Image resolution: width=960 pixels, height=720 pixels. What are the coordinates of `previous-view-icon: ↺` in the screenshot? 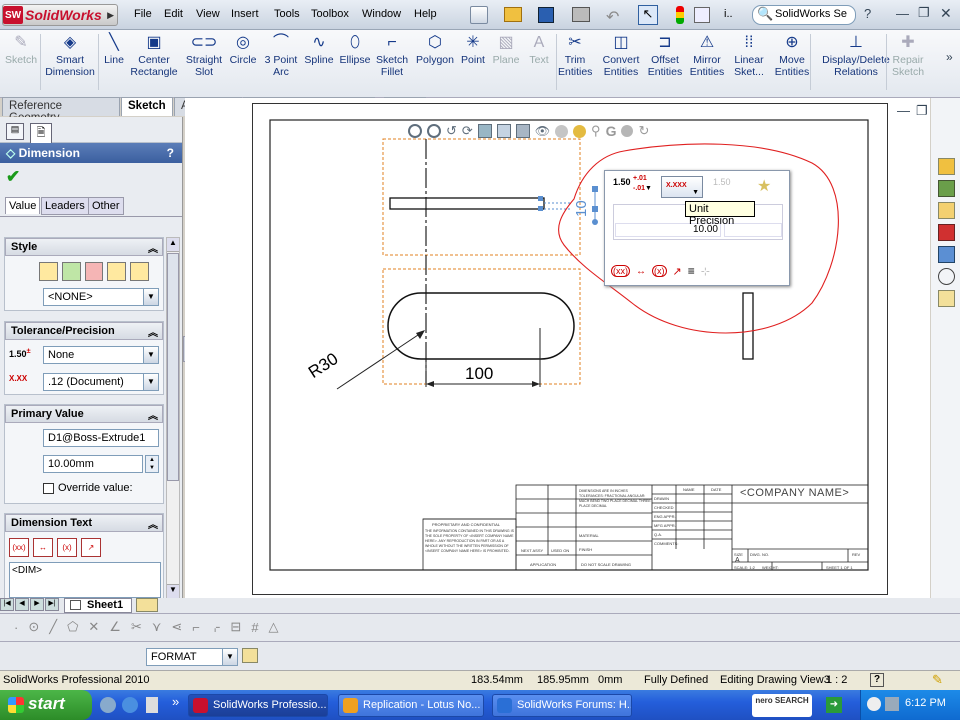 It's located at (451, 131).